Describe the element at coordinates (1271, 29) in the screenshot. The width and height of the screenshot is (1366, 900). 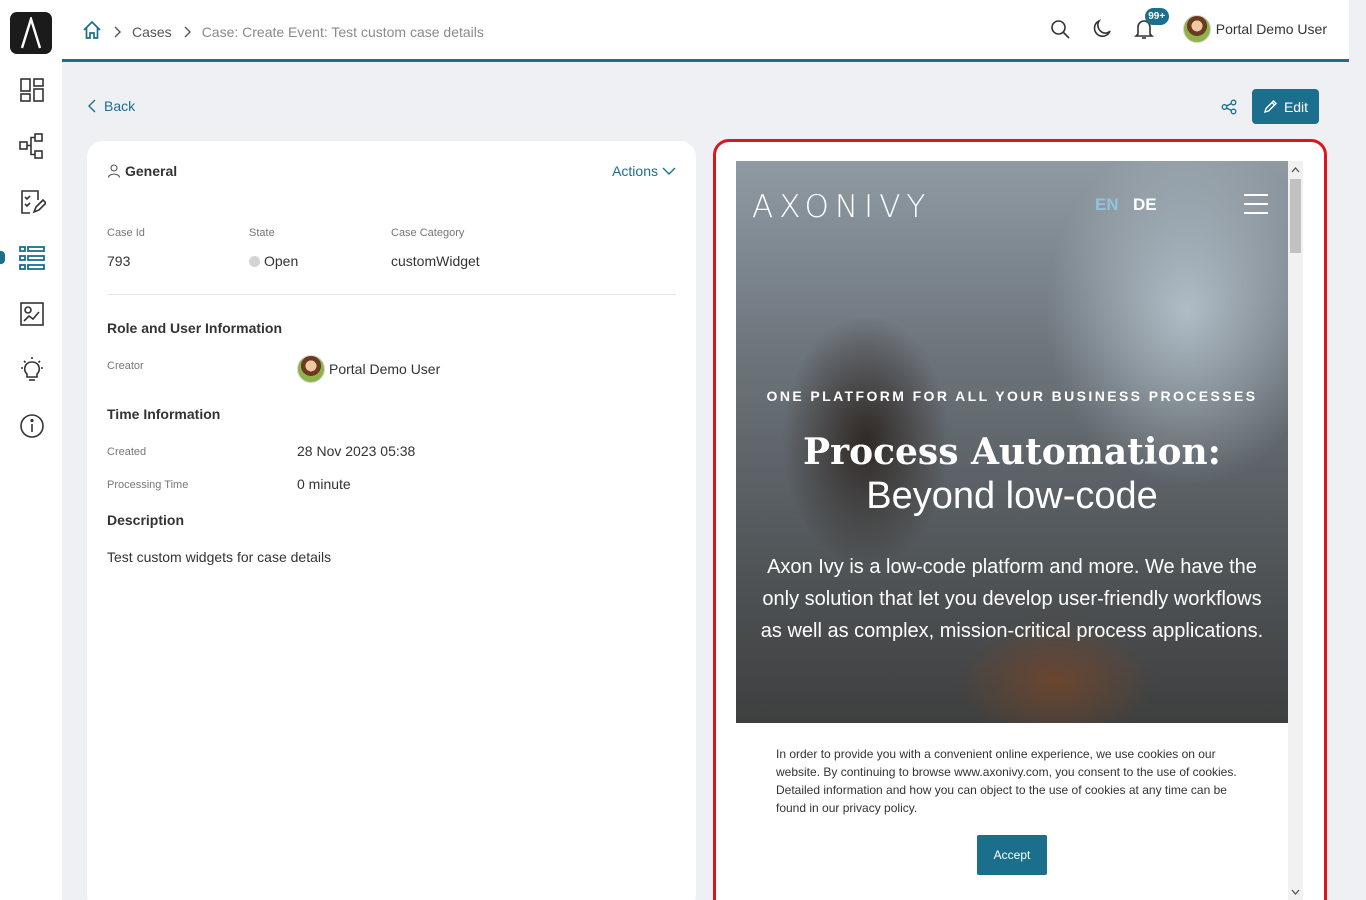
I see `user-name: Portal Demo User` at that location.